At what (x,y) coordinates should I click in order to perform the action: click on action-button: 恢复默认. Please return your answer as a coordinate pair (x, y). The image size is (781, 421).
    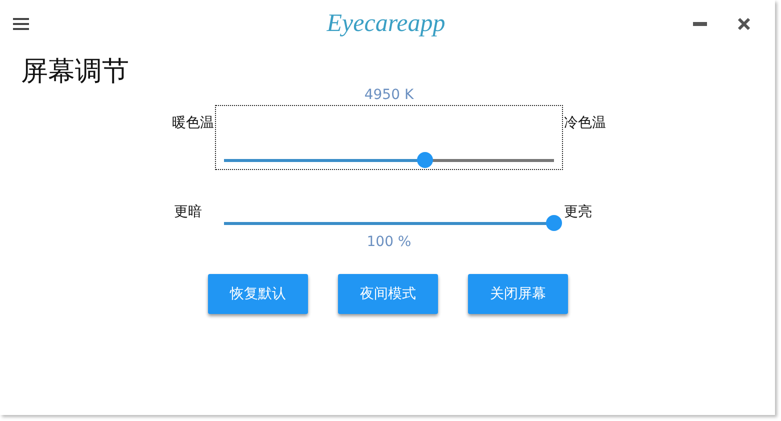
    Looking at the image, I should click on (258, 294).